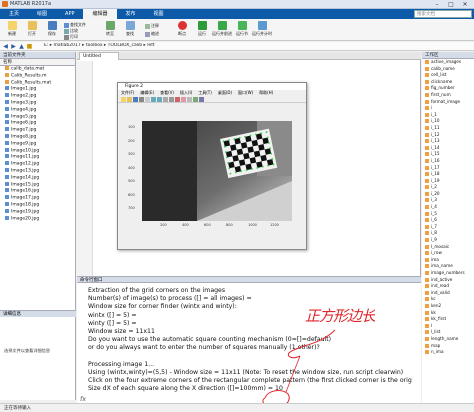 The height and width of the screenshot is (412, 474). I want to click on status-bar: 正在等待输入, so click(237, 407).